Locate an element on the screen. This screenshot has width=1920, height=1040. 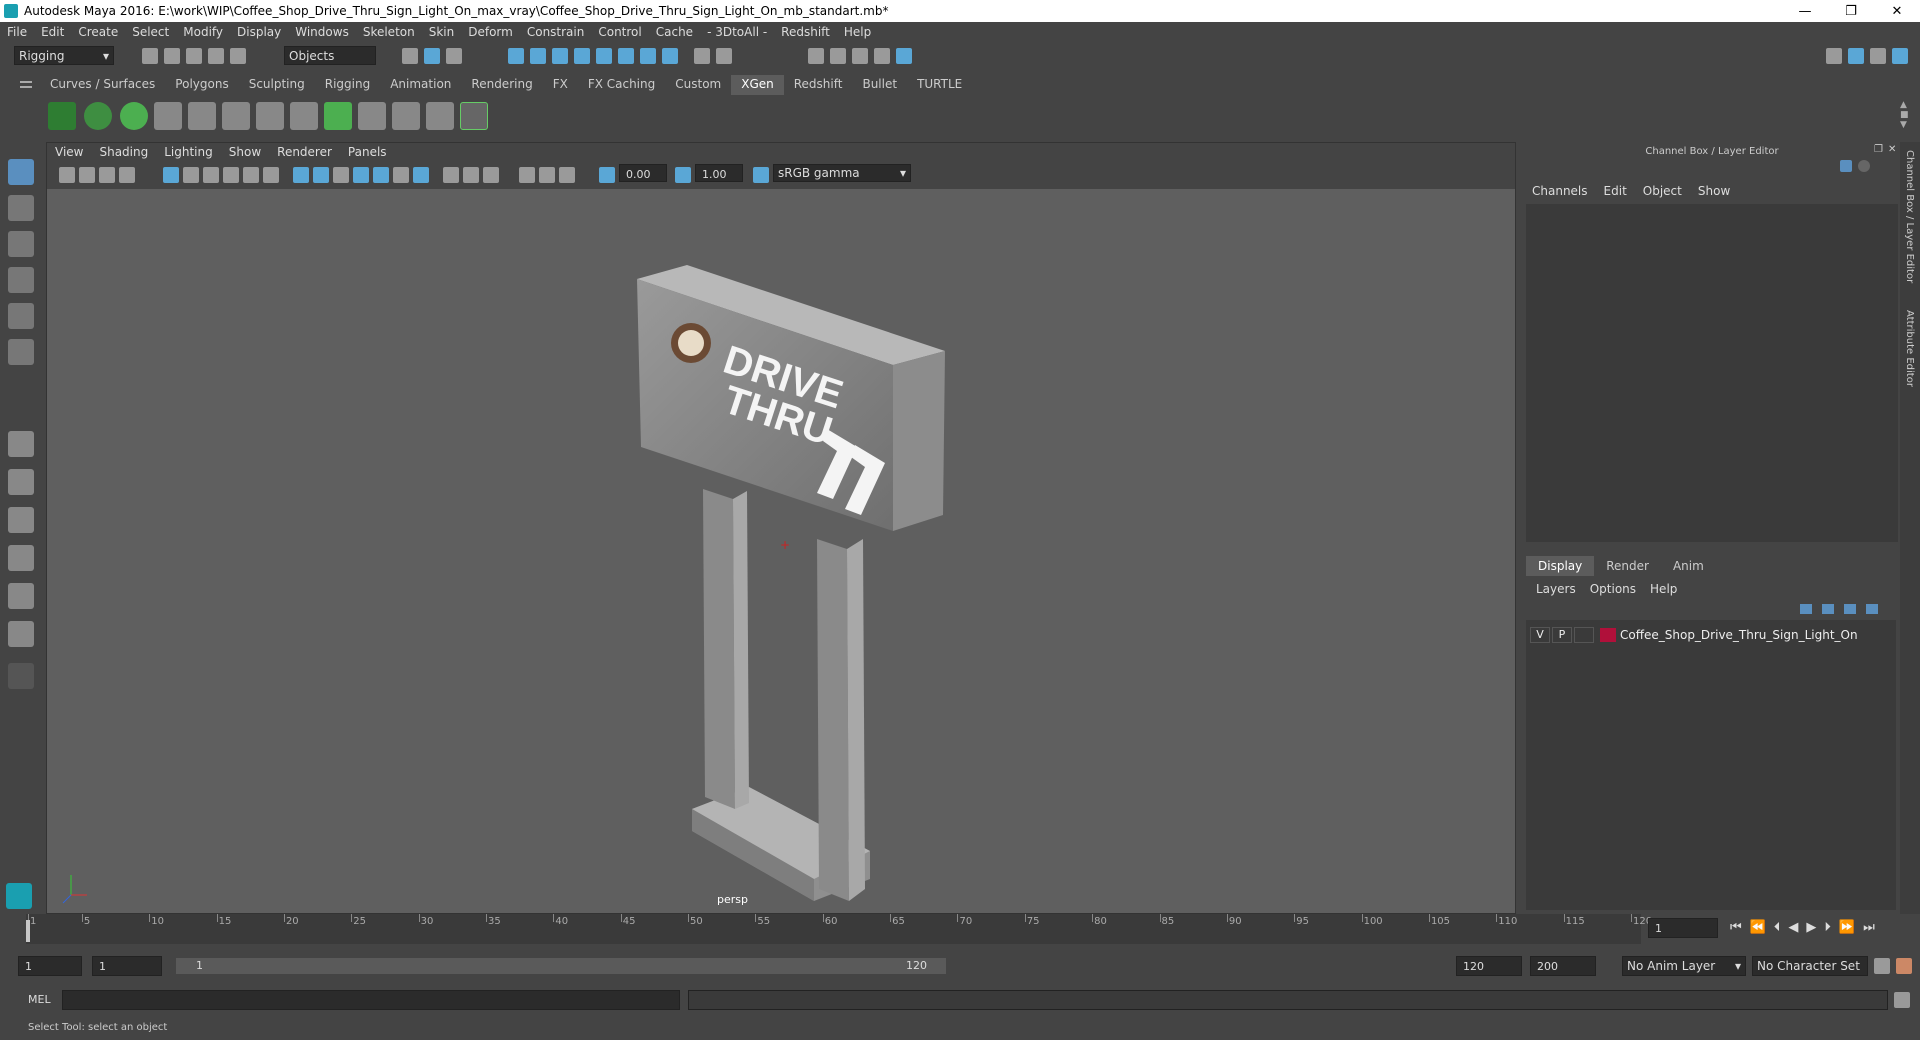
menu-3dtoall: - 3DtoAll - is located at coordinates (737, 32).